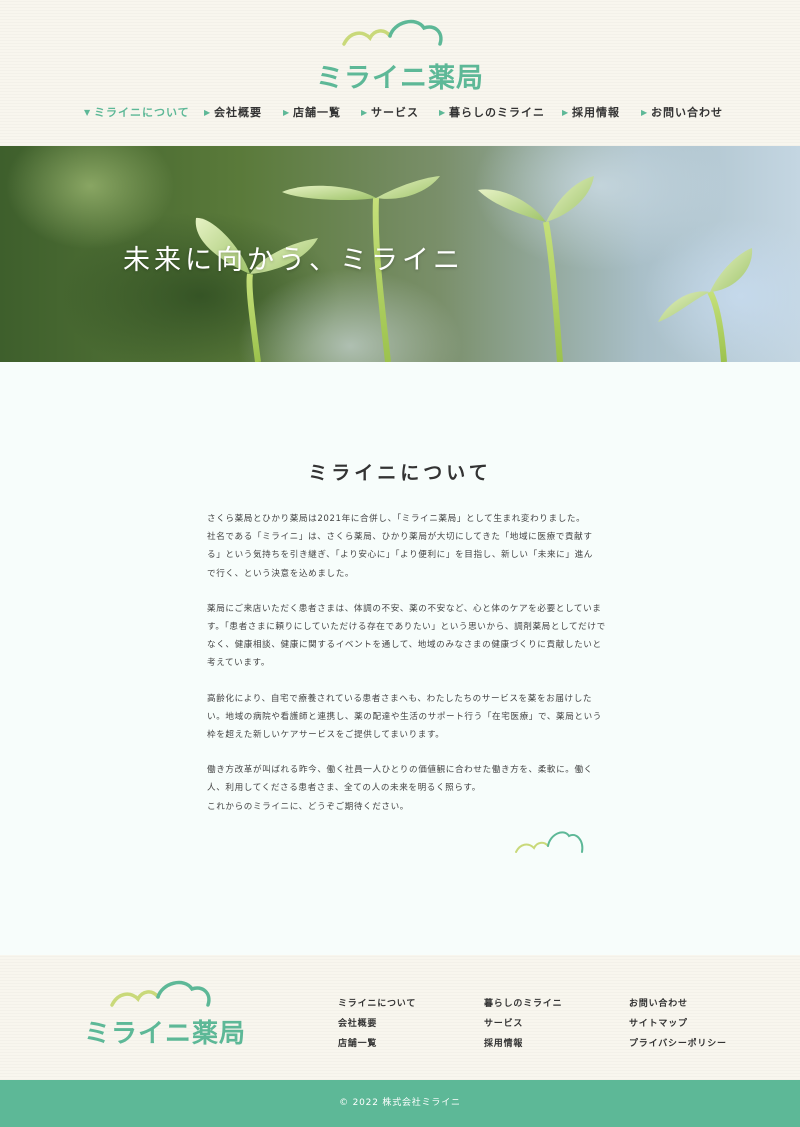 The height and width of the screenshot is (1127, 800). I want to click on nav-label: 店舗一覧, so click(317, 112).